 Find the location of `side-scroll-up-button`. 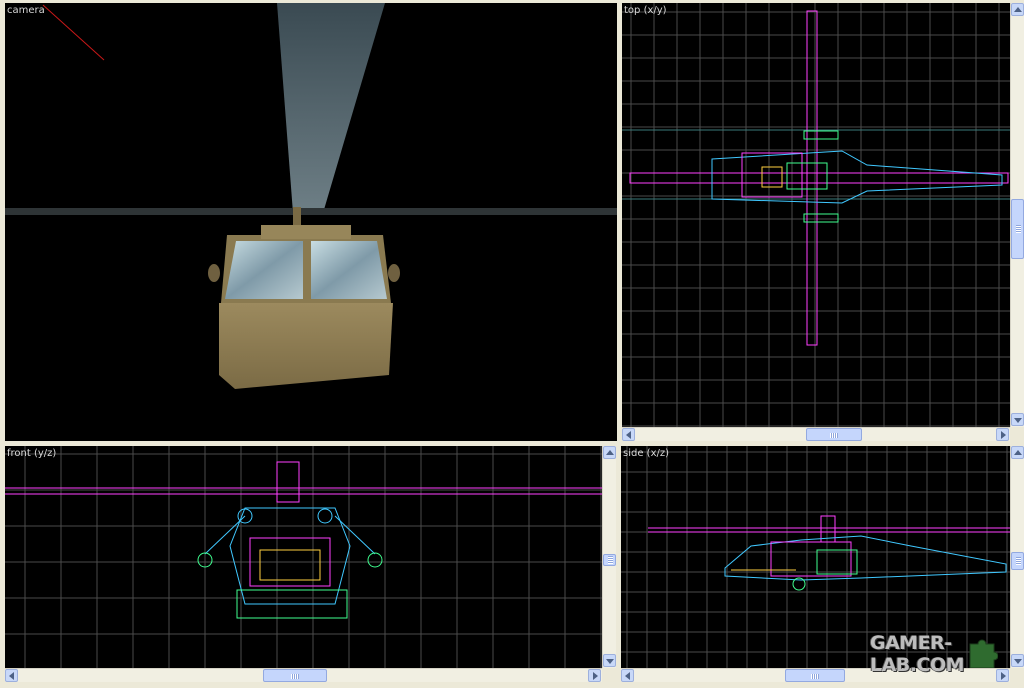

side-scroll-up-button is located at coordinates (1017, 452).